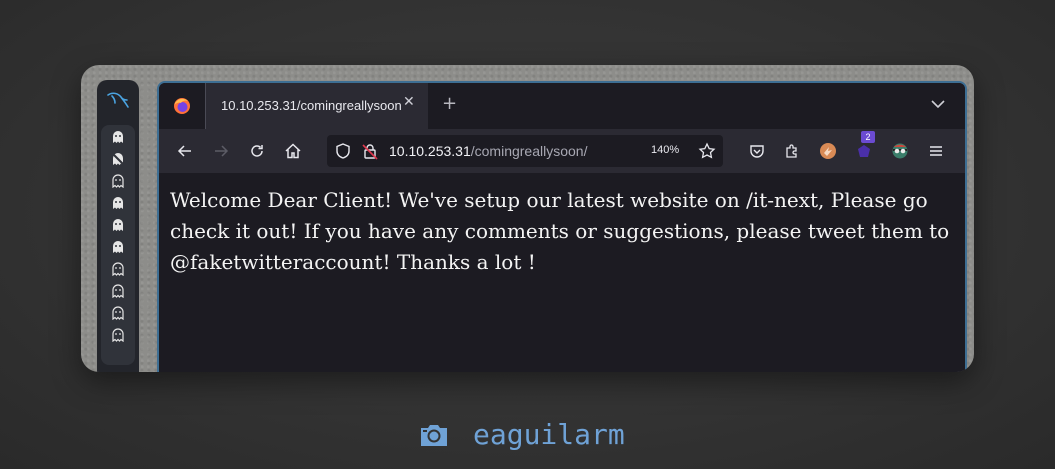  I want to click on insecure-lock-icon, so click(370, 151).